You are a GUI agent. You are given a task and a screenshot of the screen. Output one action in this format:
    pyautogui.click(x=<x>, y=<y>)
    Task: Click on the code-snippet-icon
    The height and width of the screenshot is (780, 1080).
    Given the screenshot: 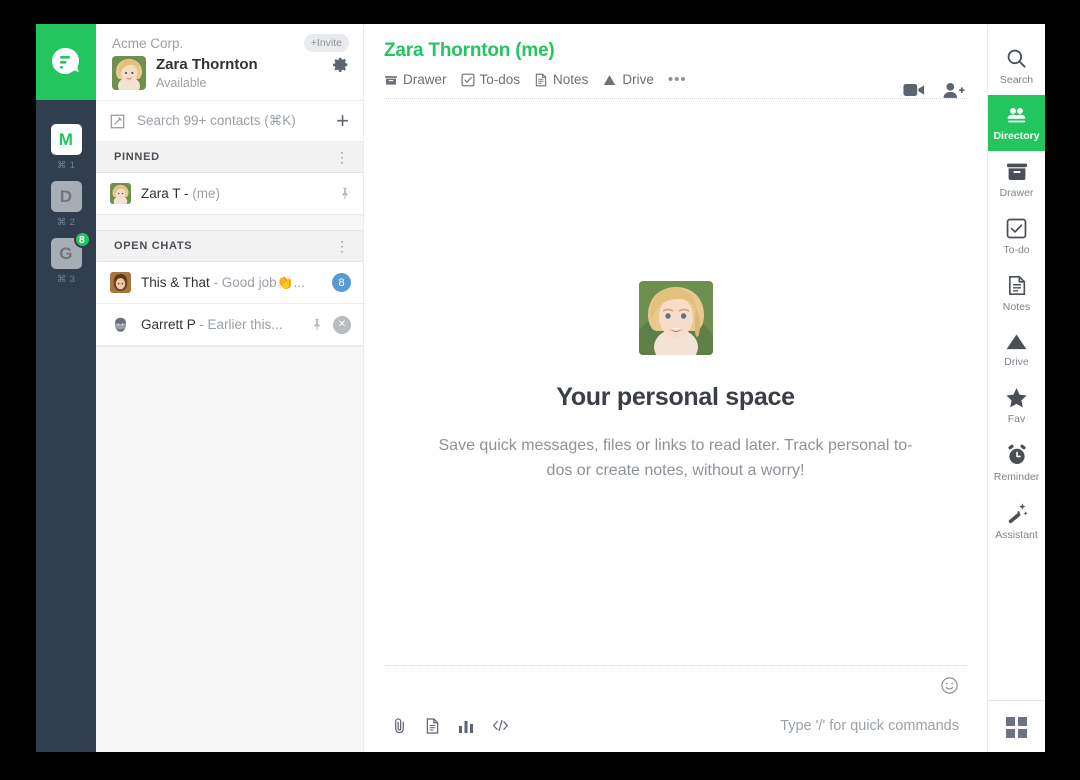 What is the action you would take?
    pyautogui.click(x=500, y=725)
    